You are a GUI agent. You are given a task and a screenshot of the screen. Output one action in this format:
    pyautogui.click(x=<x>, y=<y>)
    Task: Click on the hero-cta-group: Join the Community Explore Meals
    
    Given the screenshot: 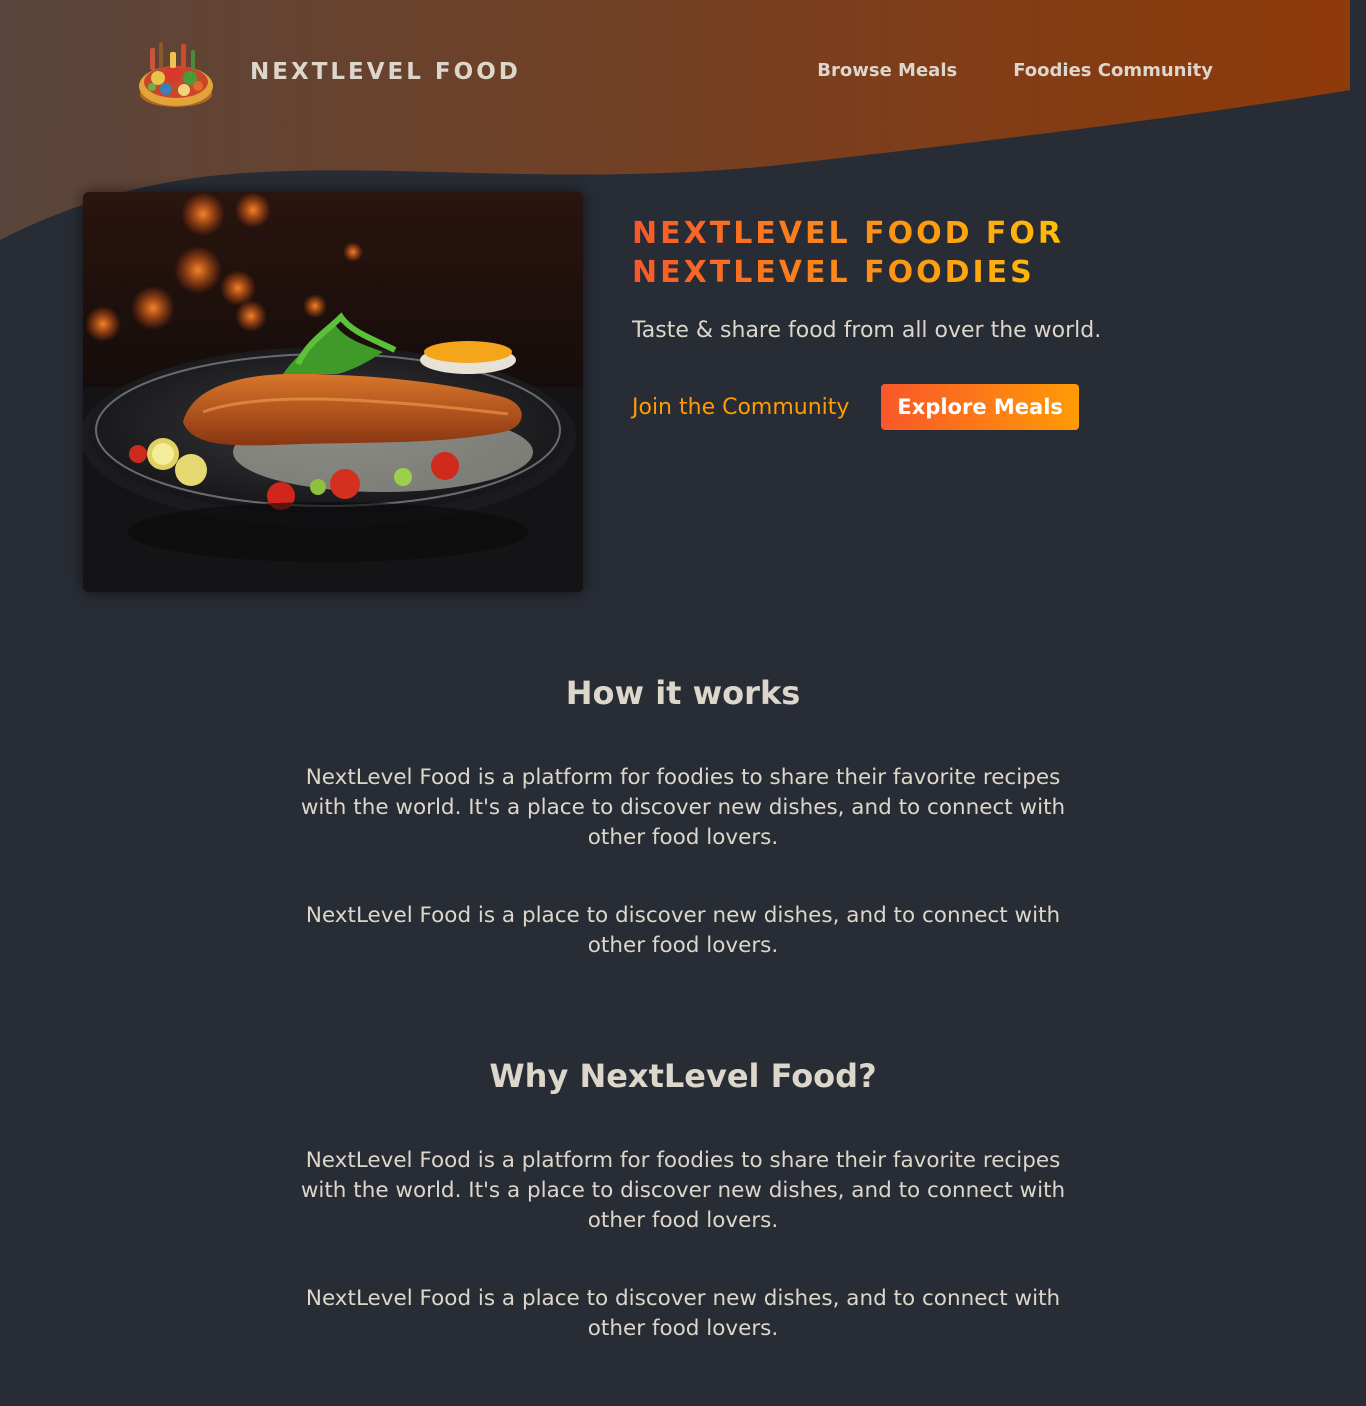 What is the action you would take?
    pyautogui.click(x=892, y=407)
    